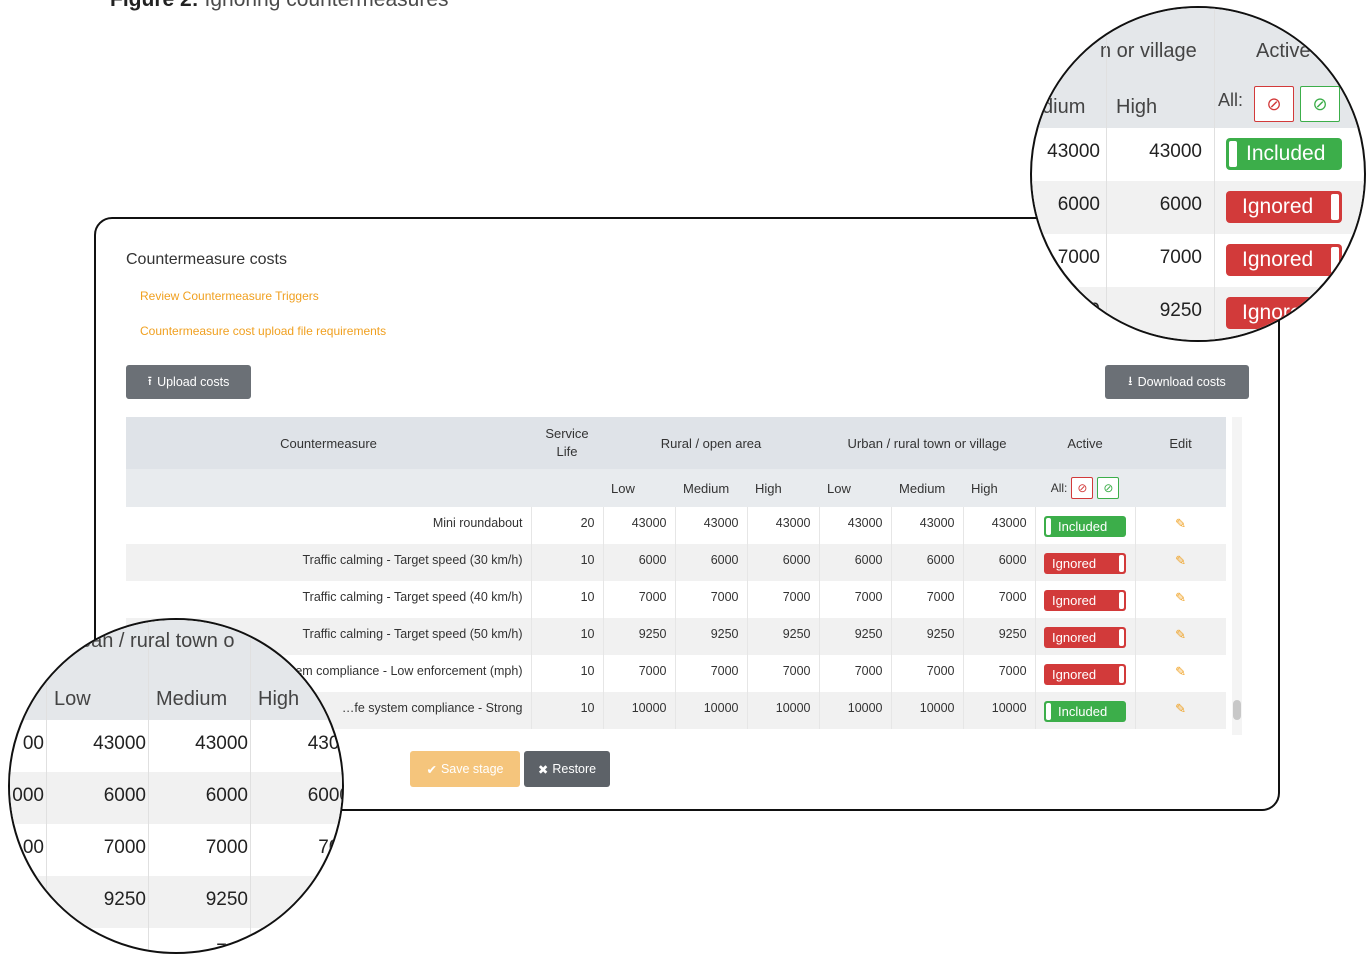  I want to click on ignore-all-button: ⊘, so click(1082, 488).